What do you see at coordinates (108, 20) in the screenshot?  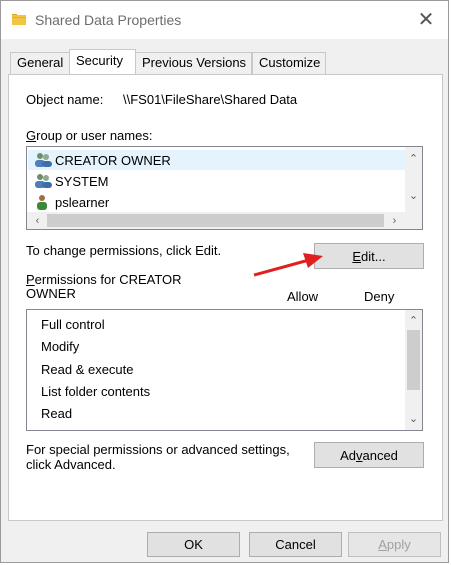 I see `window-title: Shared Data Properties` at bounding box center [108, 20].